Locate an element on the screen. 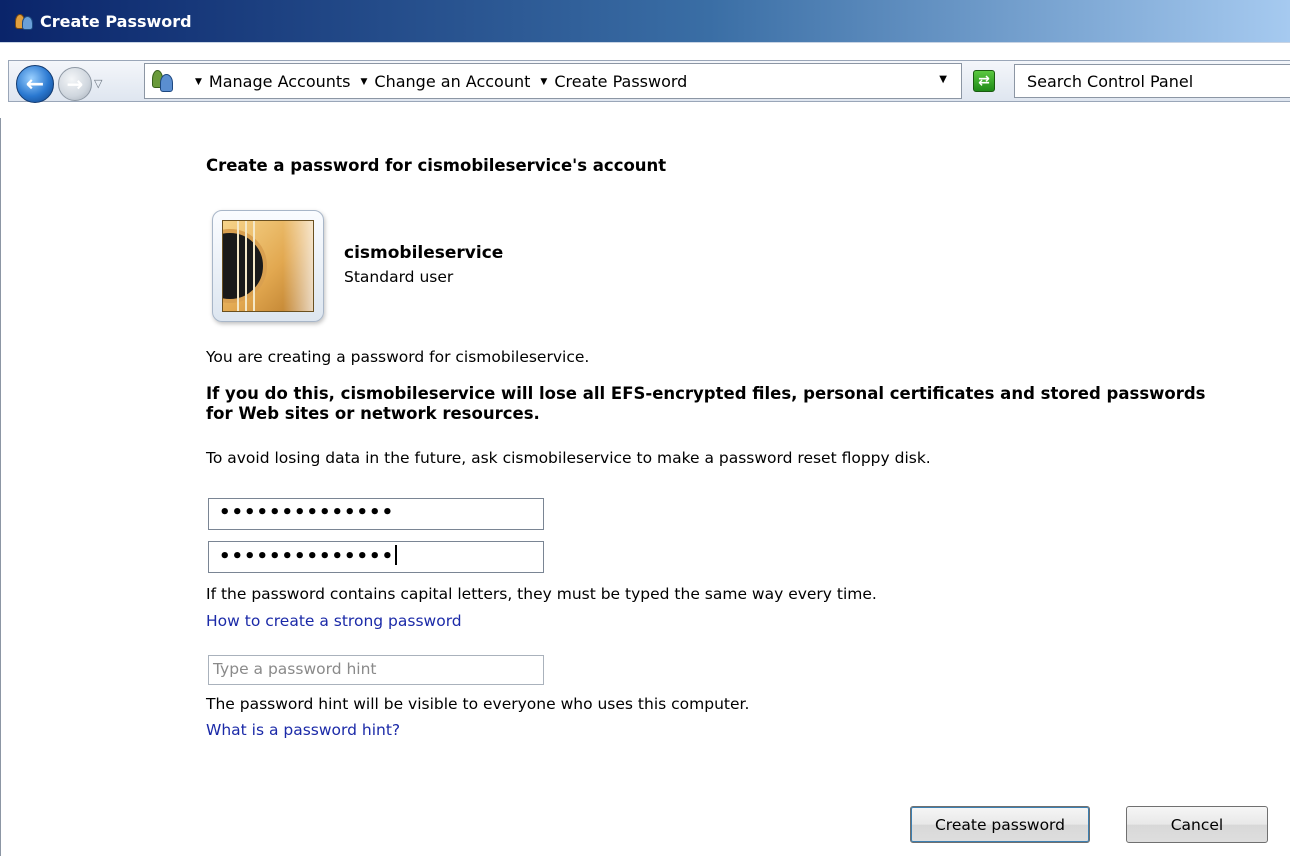 The image size is (1290, 856). arrow-right-icon: → is located at coordinates (75, 84).